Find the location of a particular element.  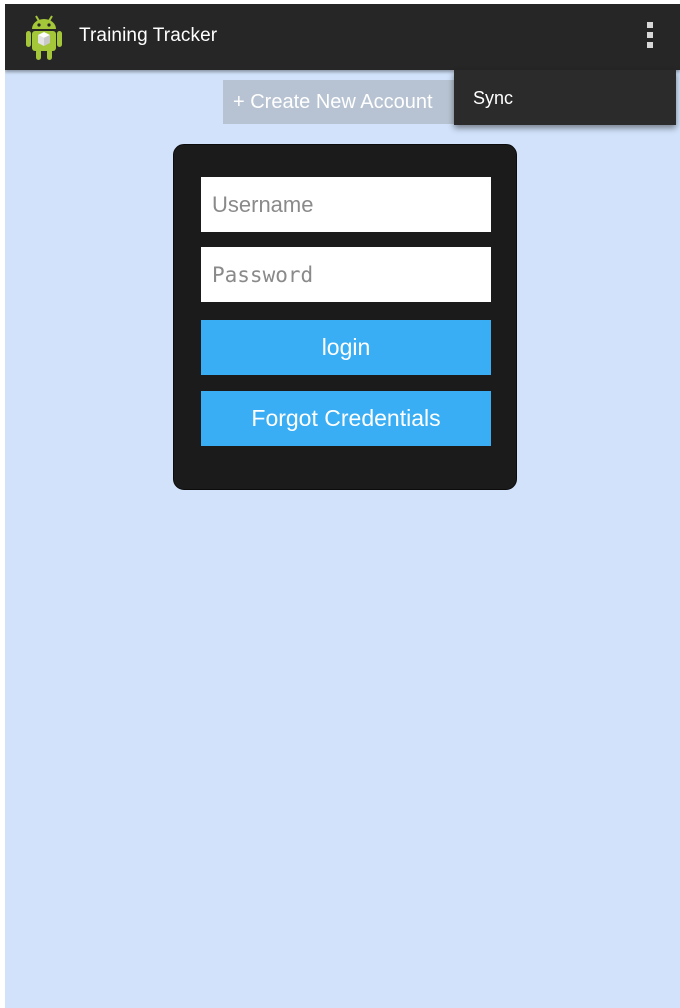

username-input is located at coordinates (346, 204).